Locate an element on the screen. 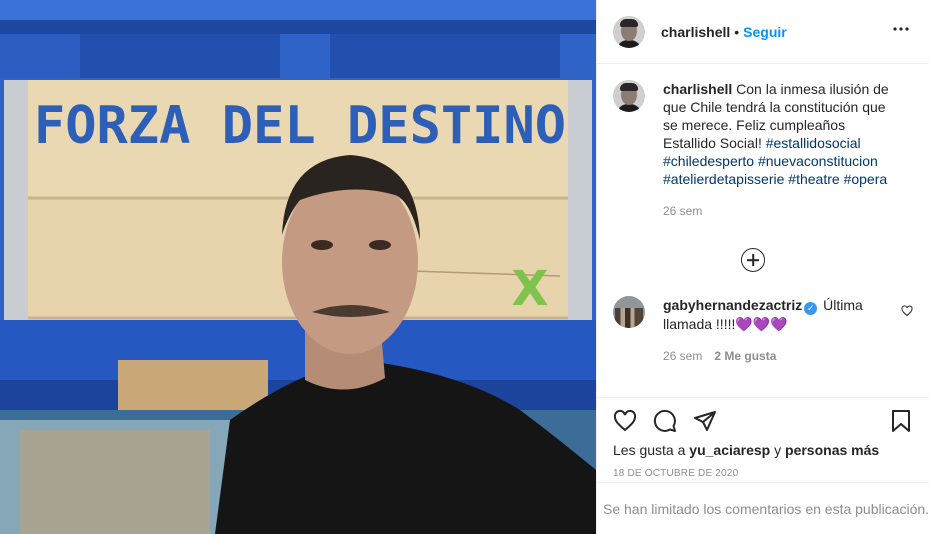 This screenshot has width=929, height=534. bookmark-icon is located at coordinates (901, 422).